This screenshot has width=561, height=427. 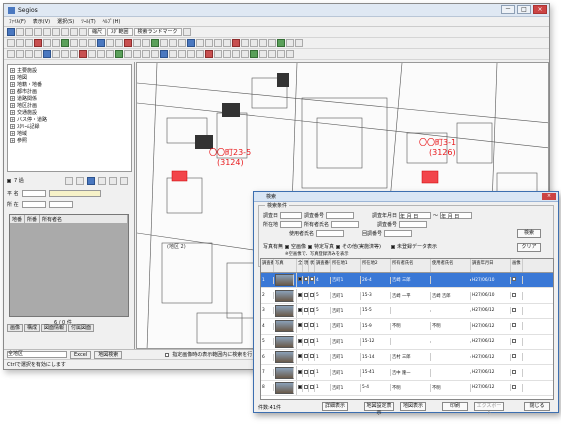 What do you see at coordinates (491, 265) in the screenshot?
I see `column-header: 調査年月日` at bounding box center [491, 265].